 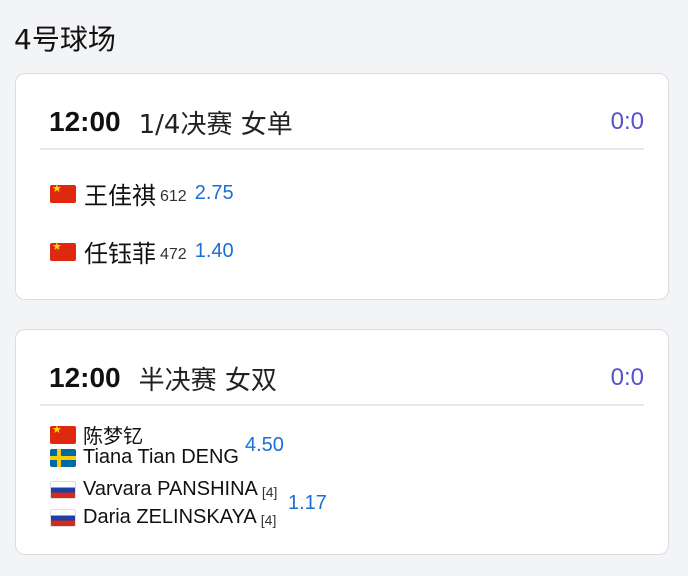 I want to click on team-odds: 4.50, so click(x=264, y=445).